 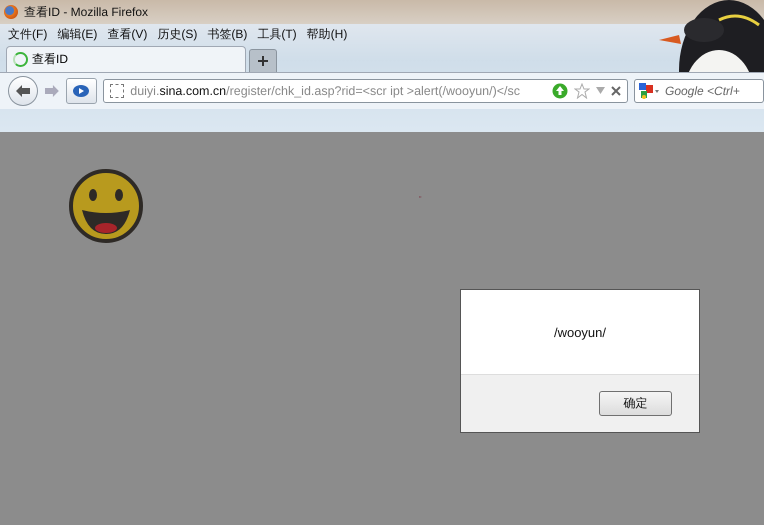 What do you see at coordinates (77, 34) in the screenshot?
I see `menu-item: 编辑(E)` at bounding box center [77, 34].